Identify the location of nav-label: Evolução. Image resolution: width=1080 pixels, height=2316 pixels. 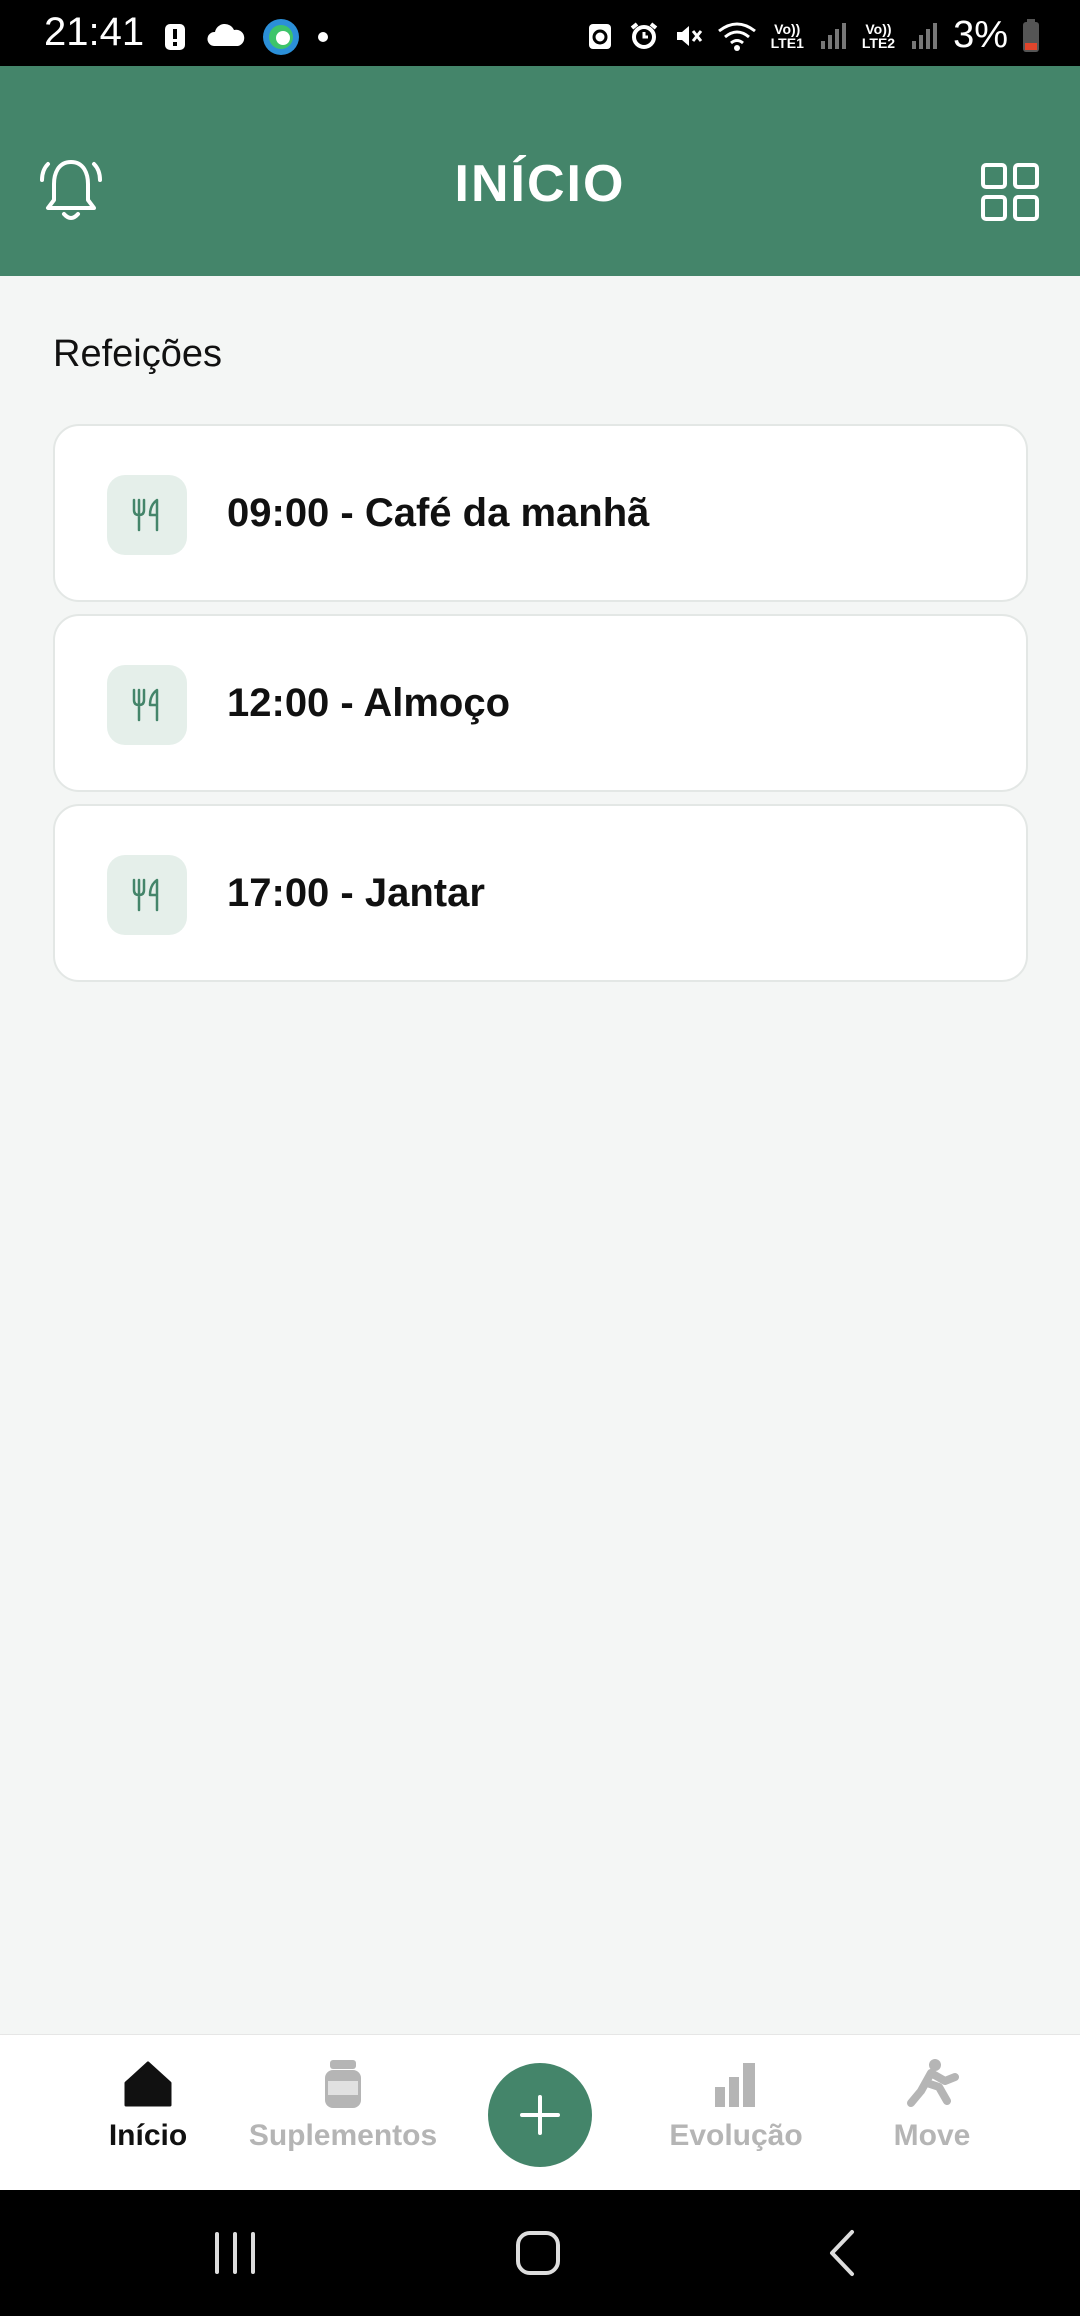
(736, 2135).